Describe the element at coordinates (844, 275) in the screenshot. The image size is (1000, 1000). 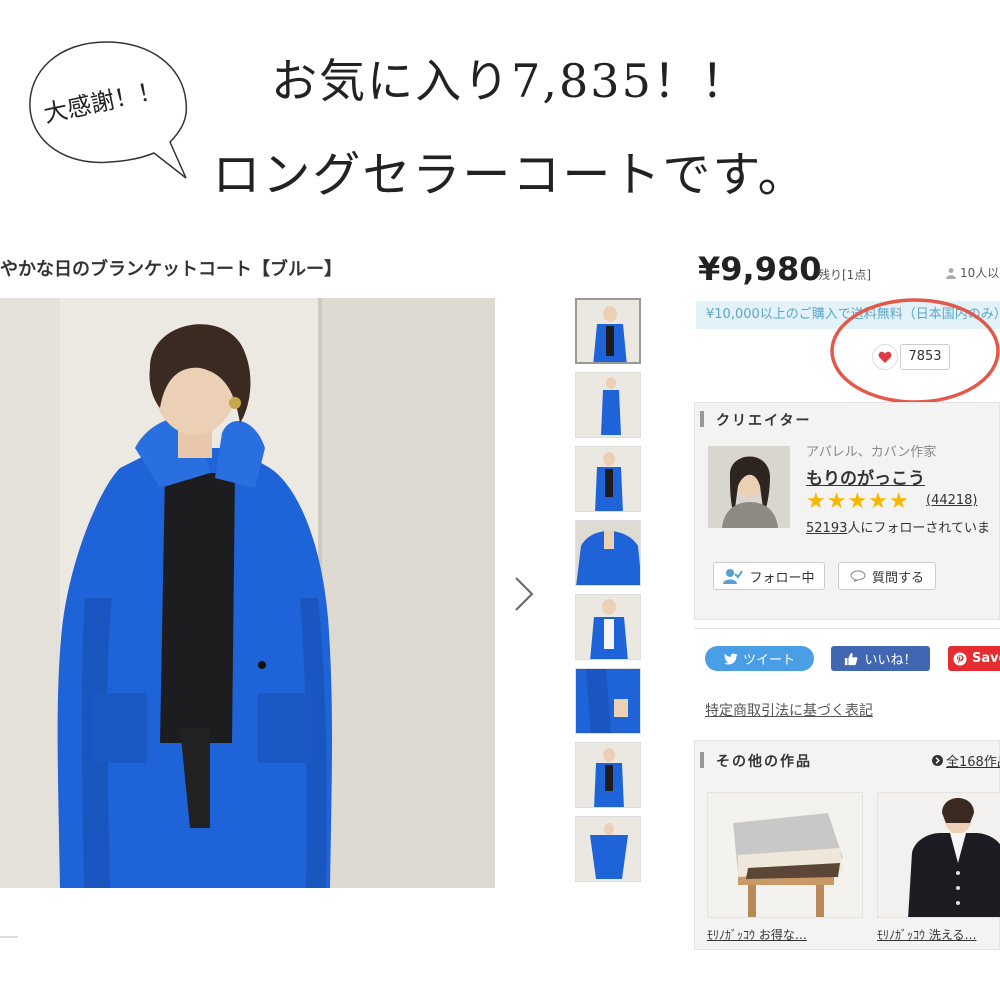
I see `stock-remaining: 残り[1点]` at that location.